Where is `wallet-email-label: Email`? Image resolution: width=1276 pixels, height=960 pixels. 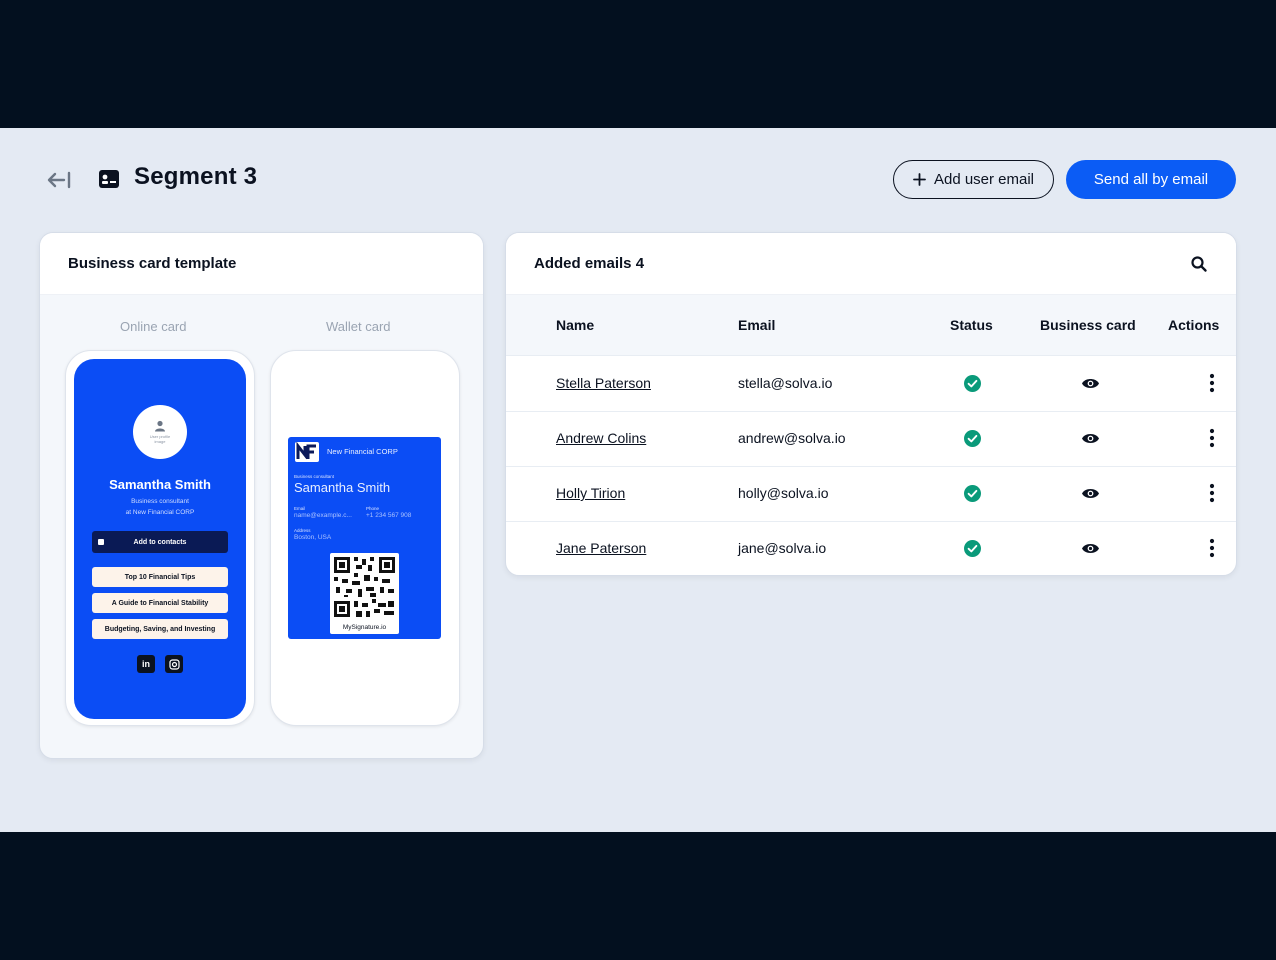 wallet-email-label: Email is located at coordinates (300, 508).